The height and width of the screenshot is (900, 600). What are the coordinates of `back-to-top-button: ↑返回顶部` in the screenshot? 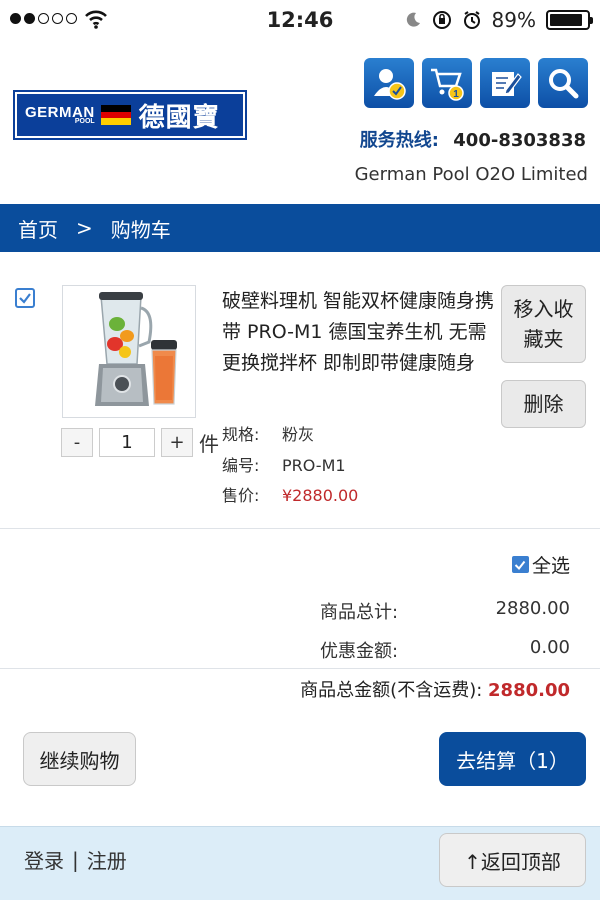 It's located at (512, 860).